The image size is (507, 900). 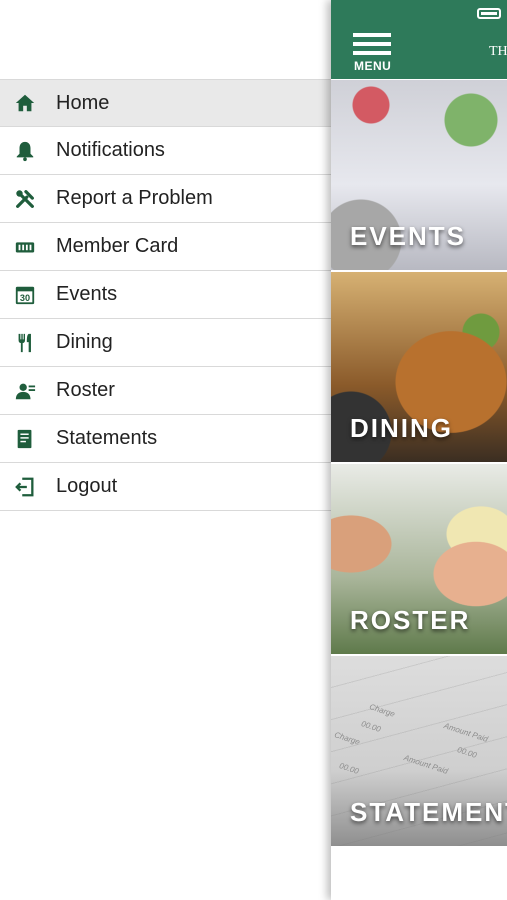 I want to click on menu-button-label: MENU, so click(x=373, y=66).